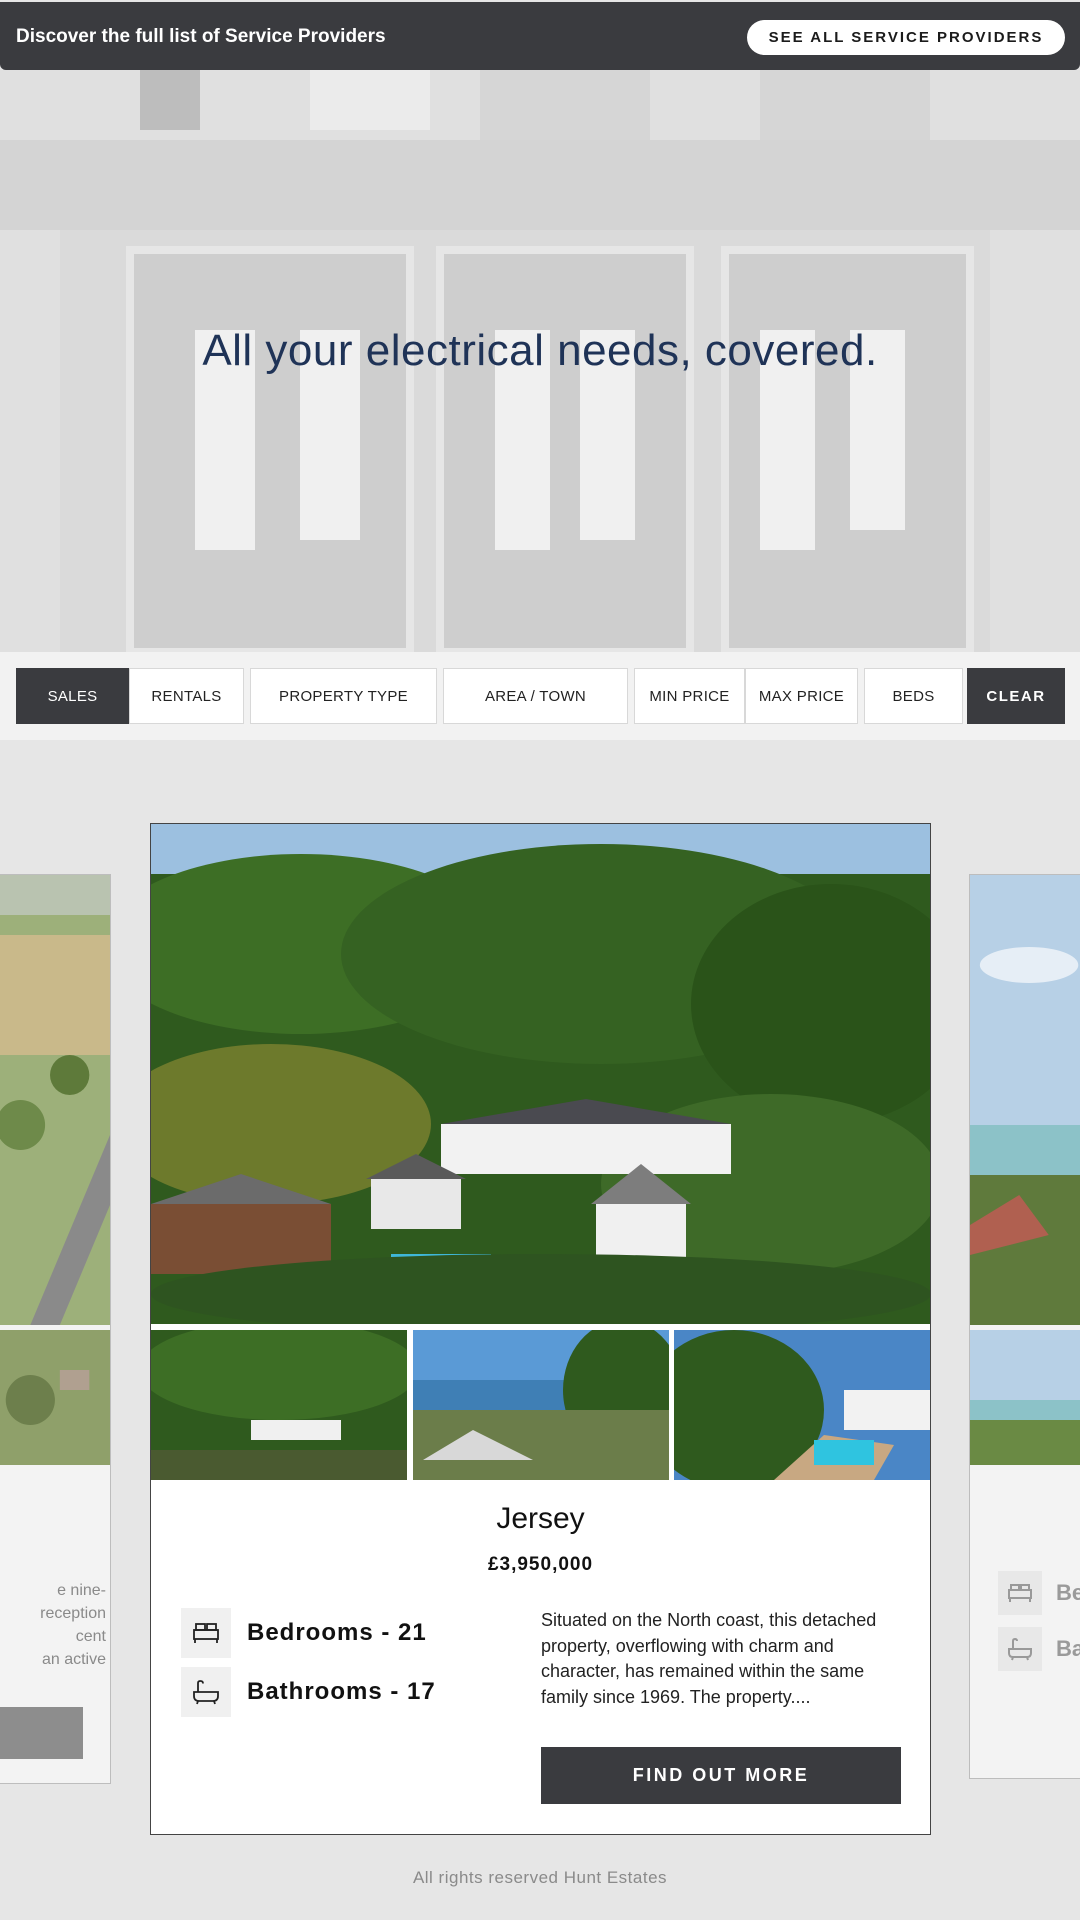 This screenshot has height=1920, width=1080. What do you see at coordinates (1024, 1326) in the screenshot?
I see `next-listing-card: Be Ba` at bounding box center [1024, 1326].